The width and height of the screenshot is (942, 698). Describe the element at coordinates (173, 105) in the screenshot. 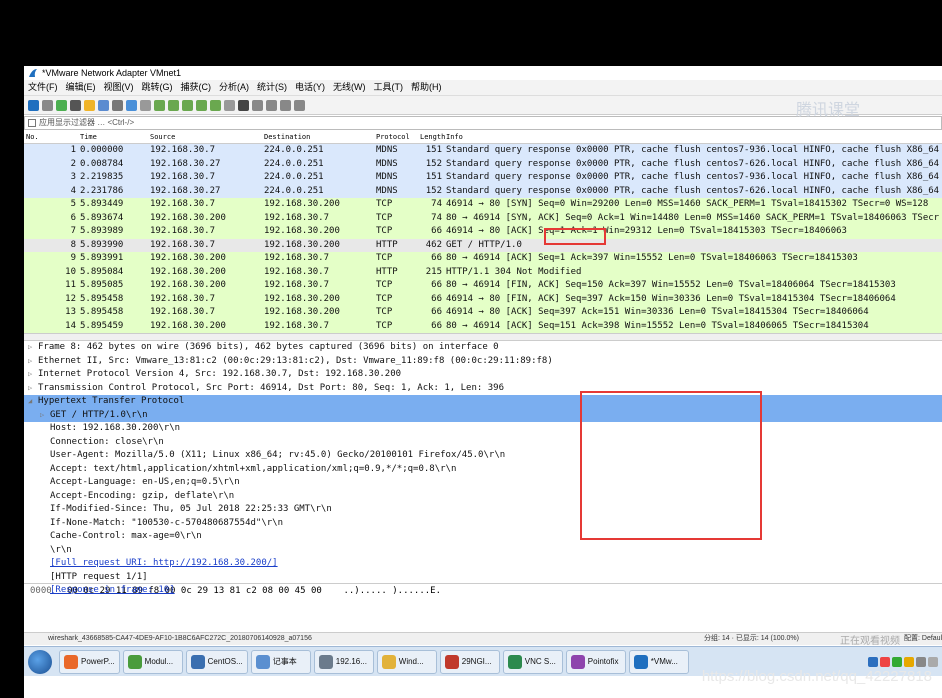

I see `go-forward-icon` at that location.